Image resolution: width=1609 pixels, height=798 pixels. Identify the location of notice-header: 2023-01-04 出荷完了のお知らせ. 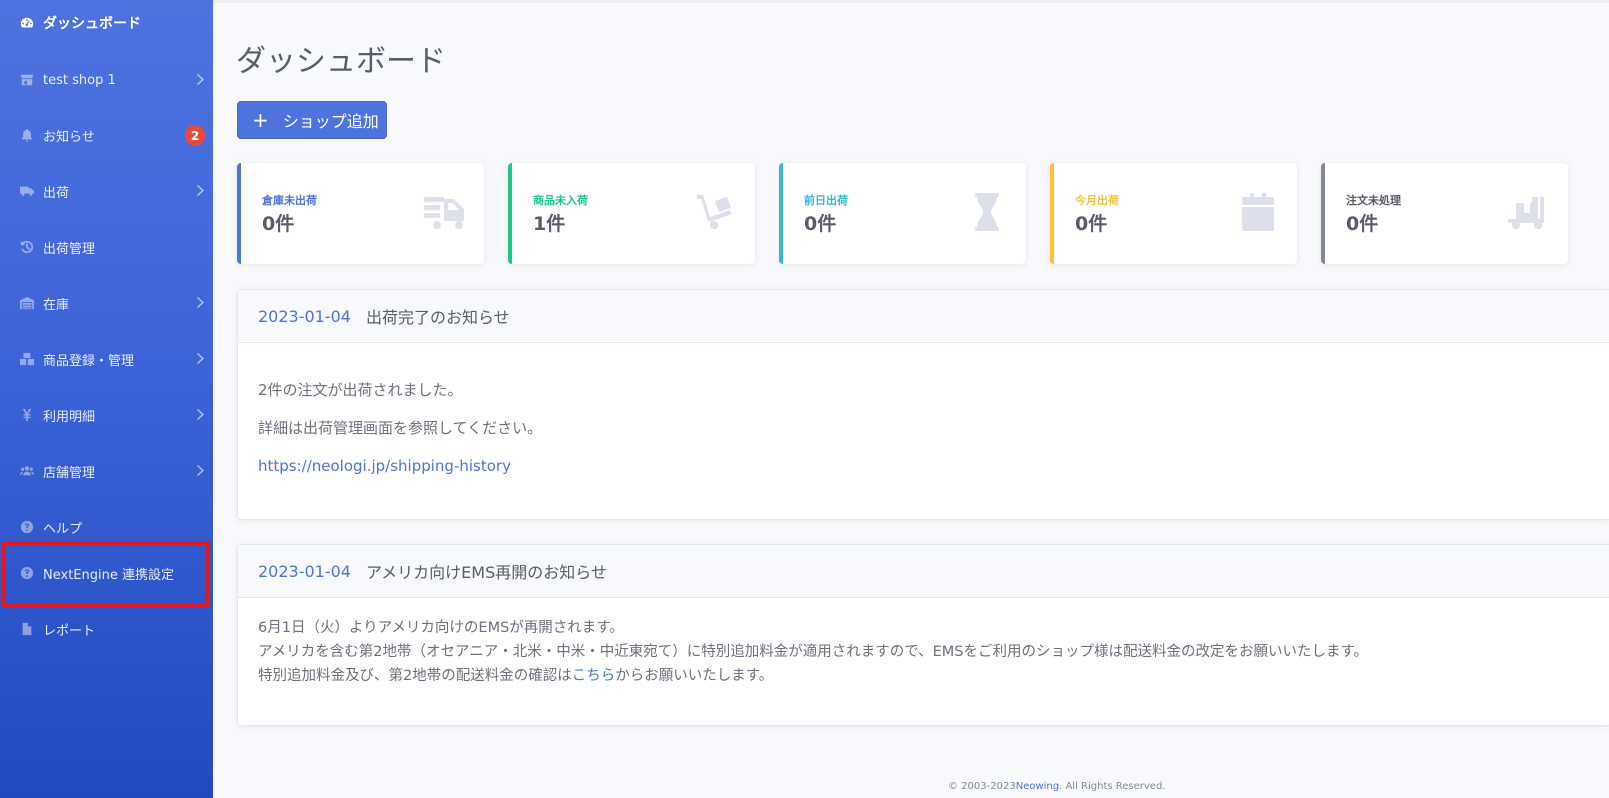
(923, 316).